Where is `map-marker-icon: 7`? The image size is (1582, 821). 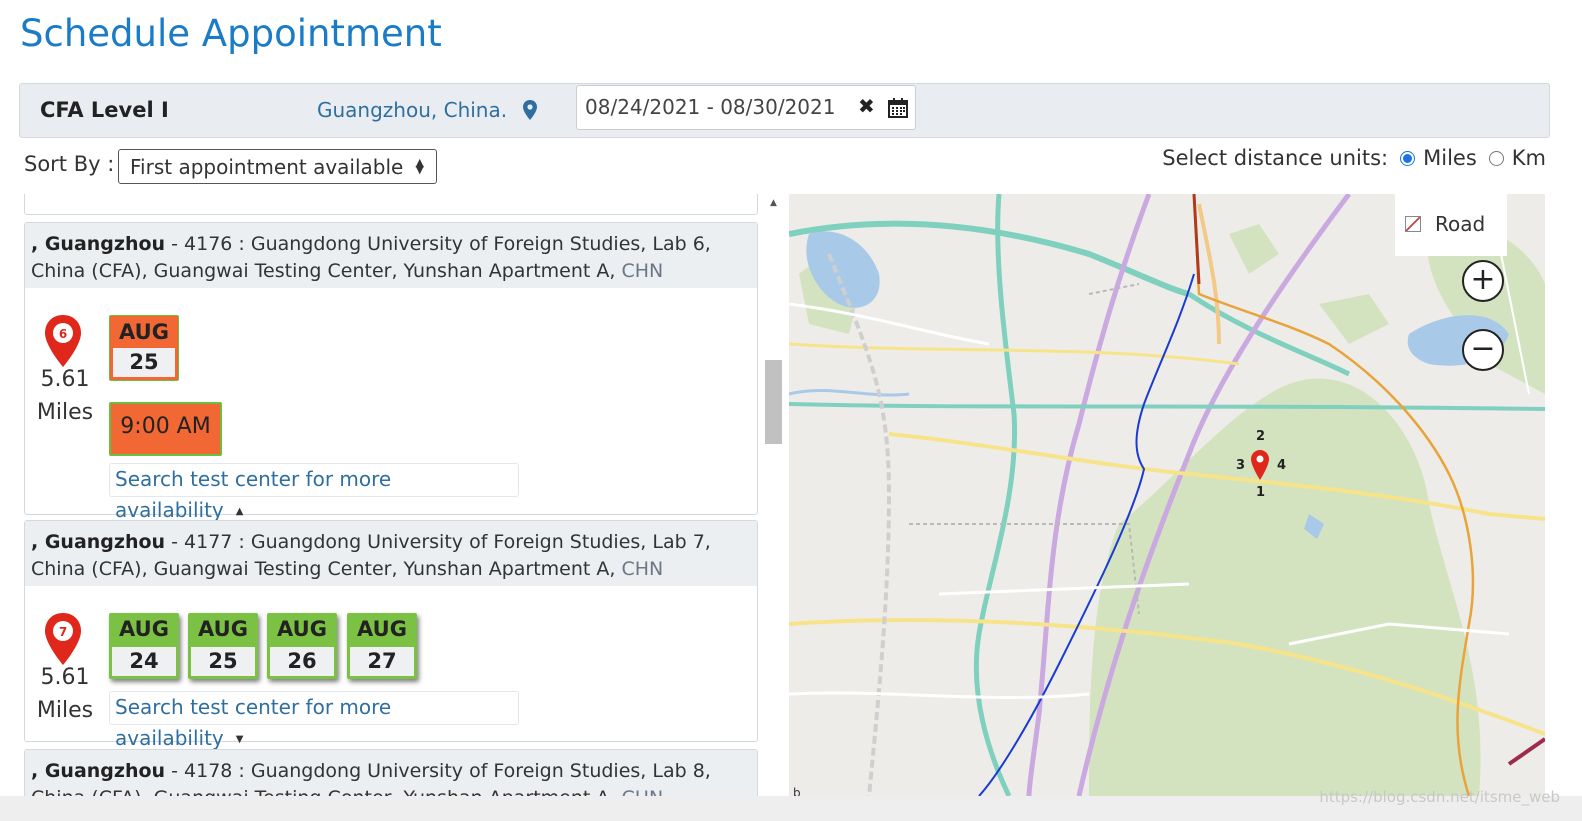 map-marker-icon: 7 is located at coordinates (63, 639).